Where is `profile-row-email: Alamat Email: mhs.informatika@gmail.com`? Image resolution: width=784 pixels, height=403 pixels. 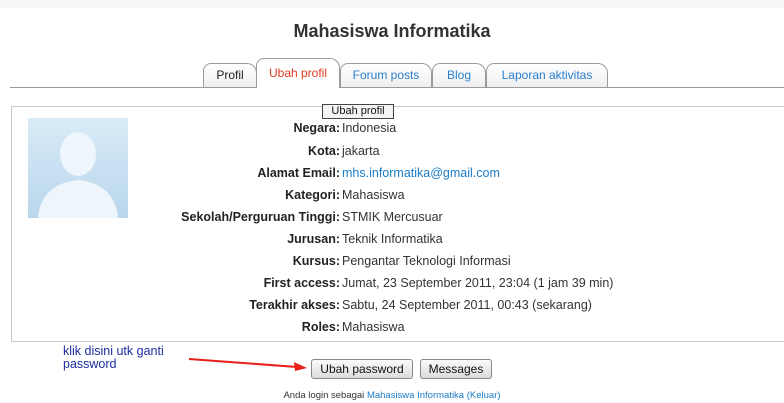 profile-row-email: Alamat Email: mhs.informatika@gmail.com is located at coordinates (392, 173).